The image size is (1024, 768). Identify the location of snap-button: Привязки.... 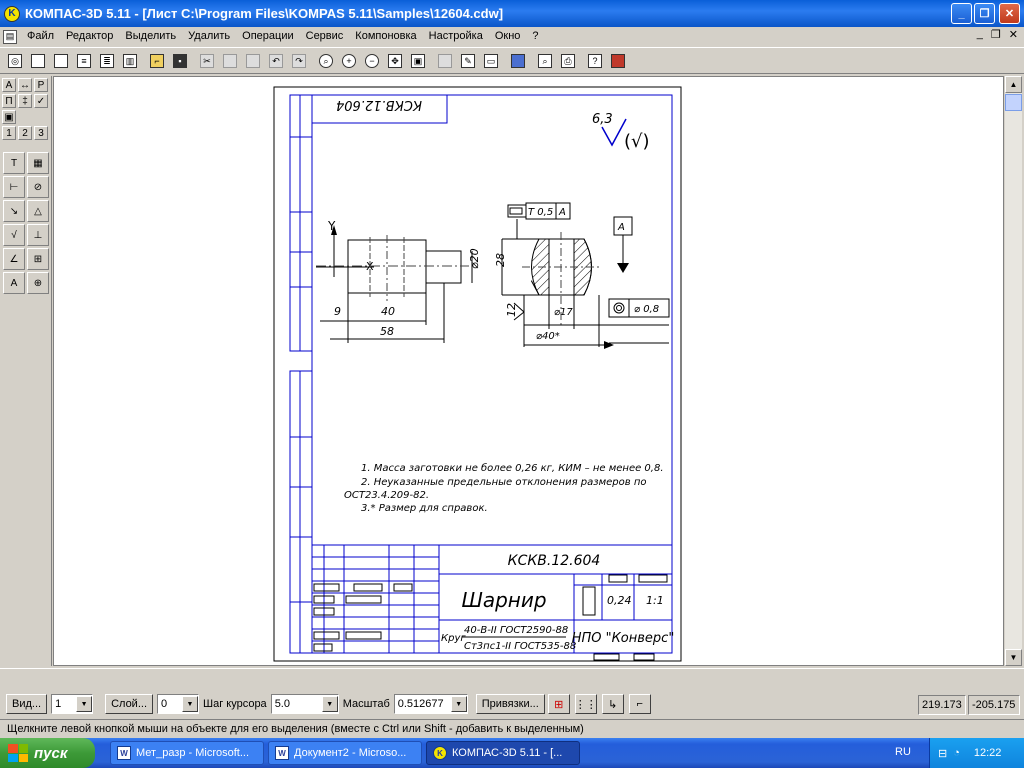
(510, 704).